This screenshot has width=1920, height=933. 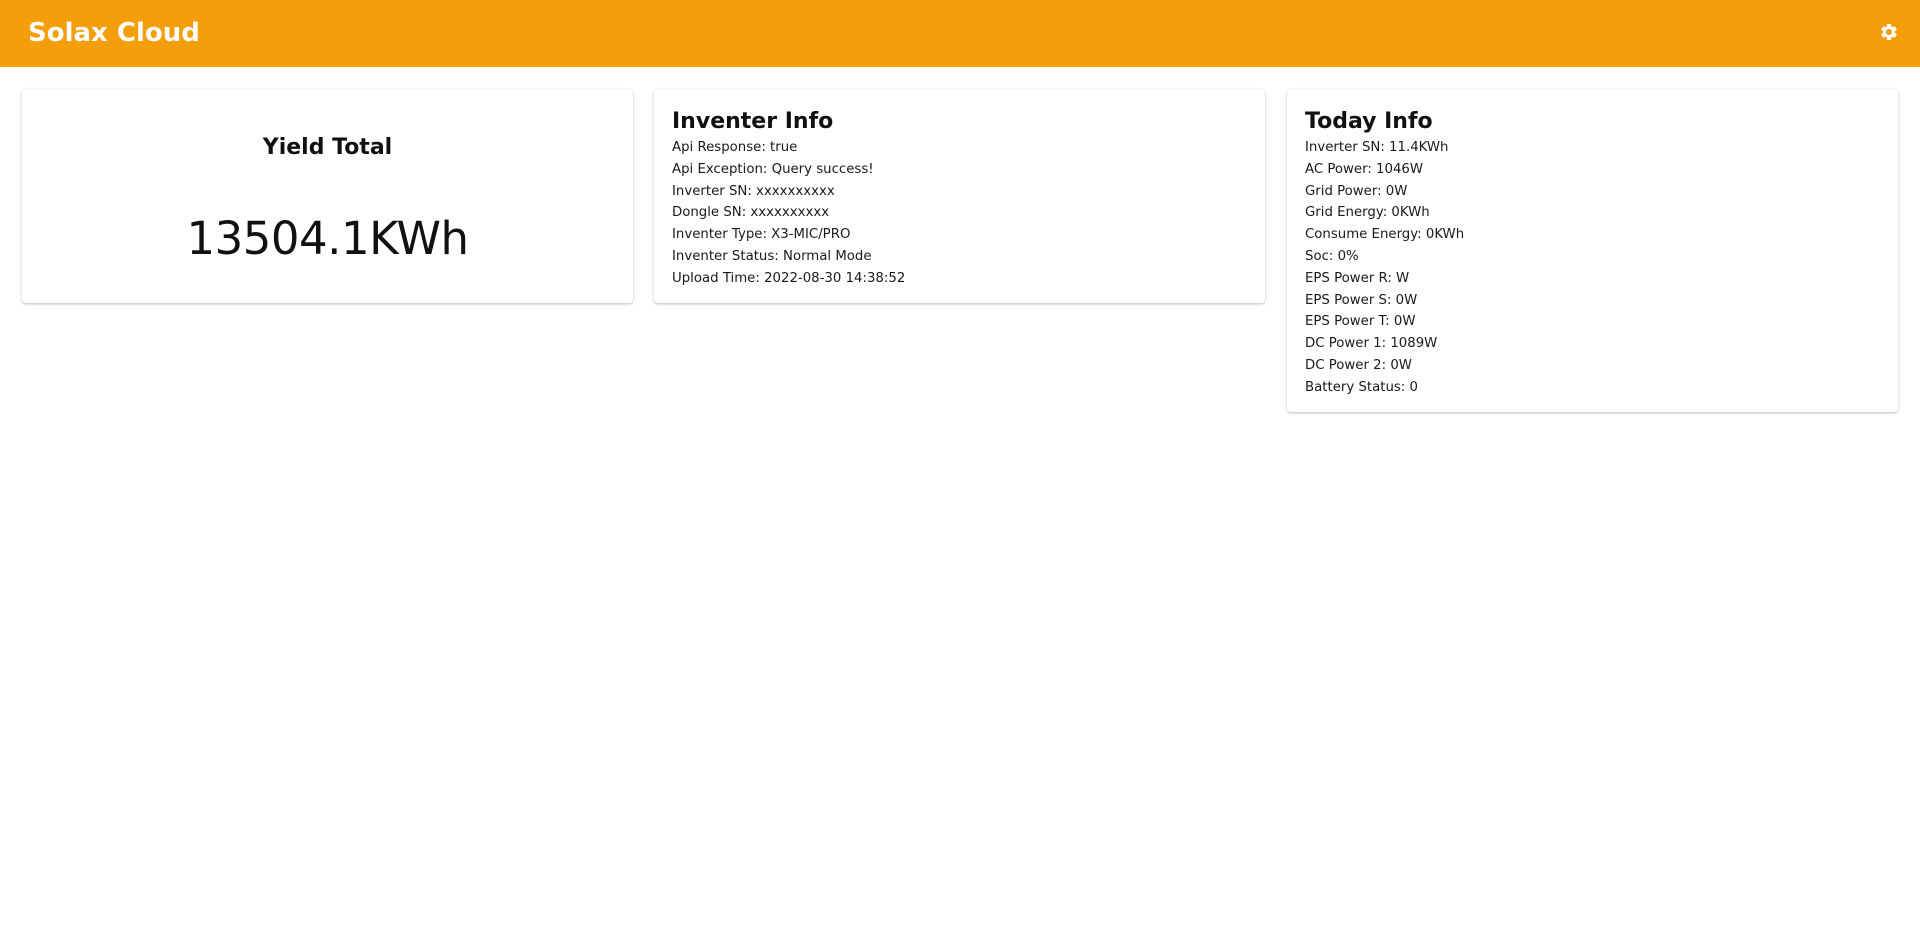 What do you see at coordinates (1369, 121) in the screenshot?
I see `today-info-title: Today Info` at bounding box center [1369, 121].